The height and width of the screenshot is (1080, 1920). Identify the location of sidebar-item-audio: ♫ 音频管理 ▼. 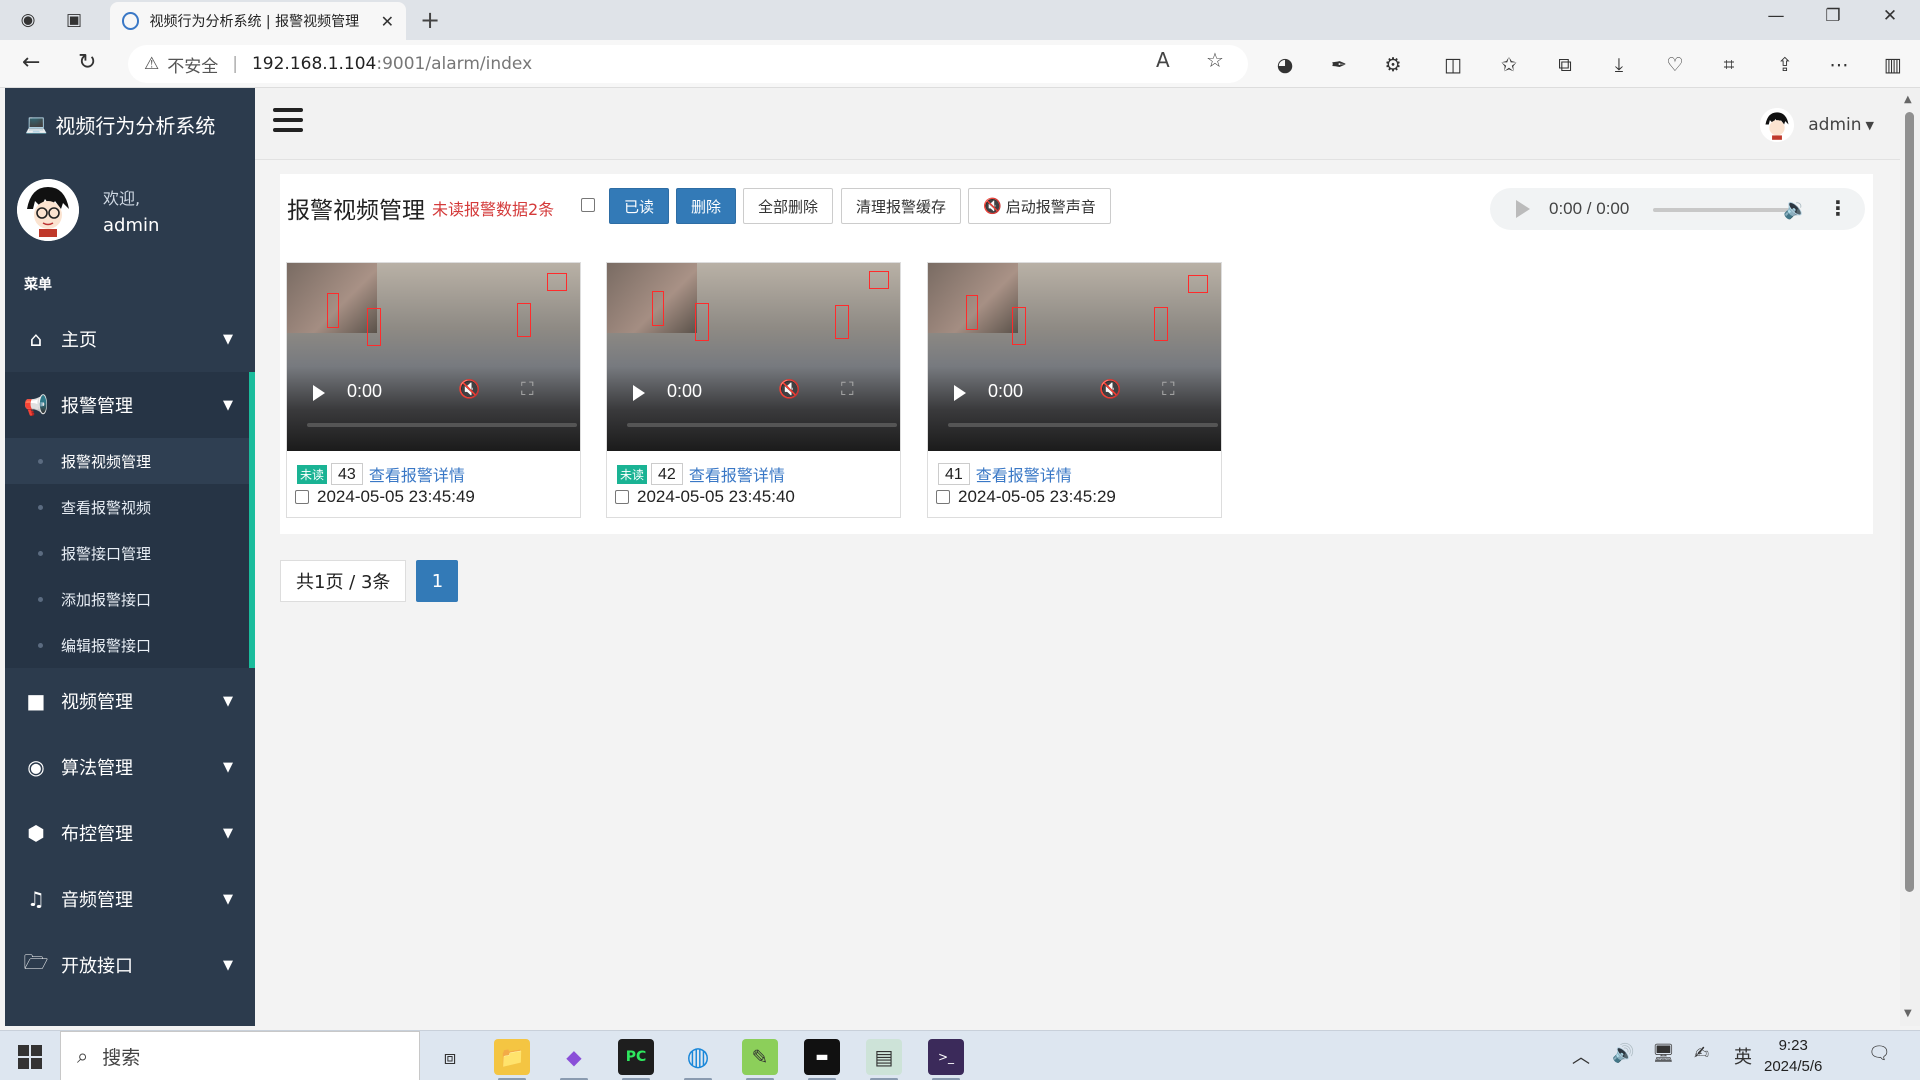
(130, 899).